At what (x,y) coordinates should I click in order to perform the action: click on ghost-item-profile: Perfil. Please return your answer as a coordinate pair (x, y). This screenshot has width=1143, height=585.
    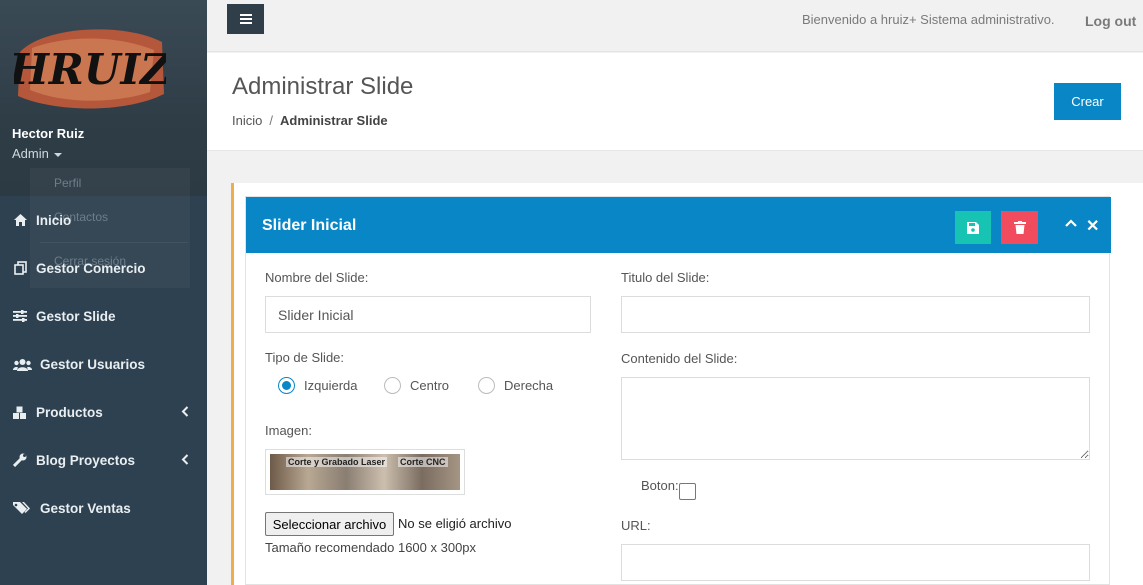
    Looking at the image, I should click on (68, 183).